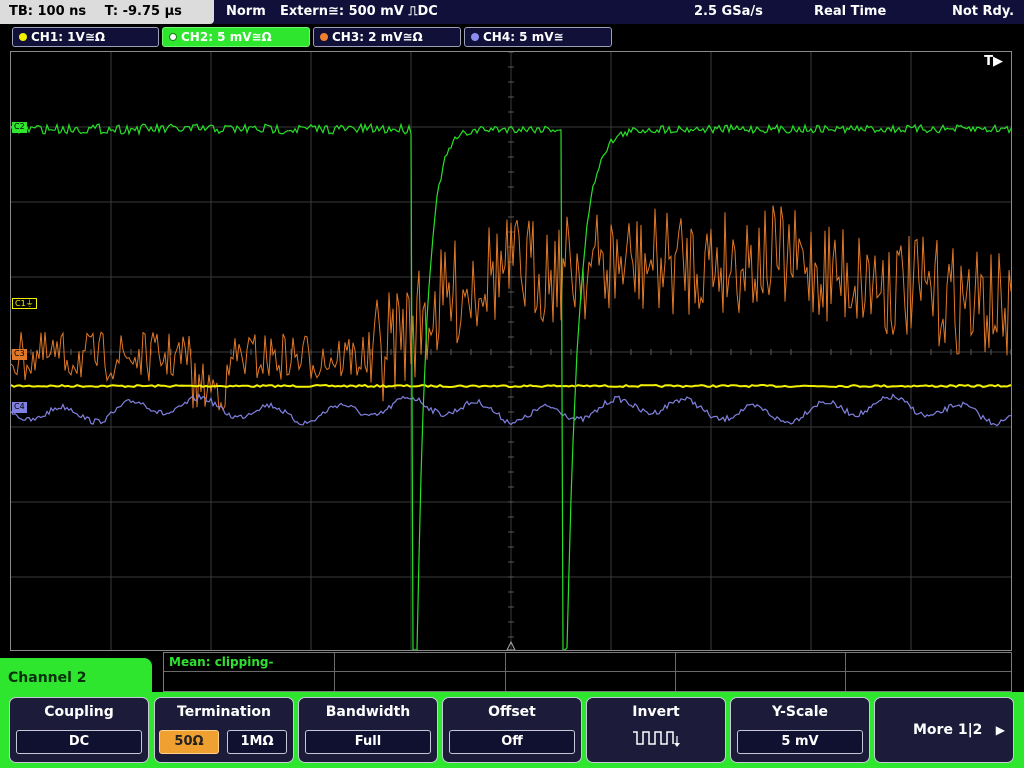 The image size is (1024, 768). Describe the element at coordinates (189, 742) in the screenshot. I see `termination-50ohm-option: 50Ω` at that location.